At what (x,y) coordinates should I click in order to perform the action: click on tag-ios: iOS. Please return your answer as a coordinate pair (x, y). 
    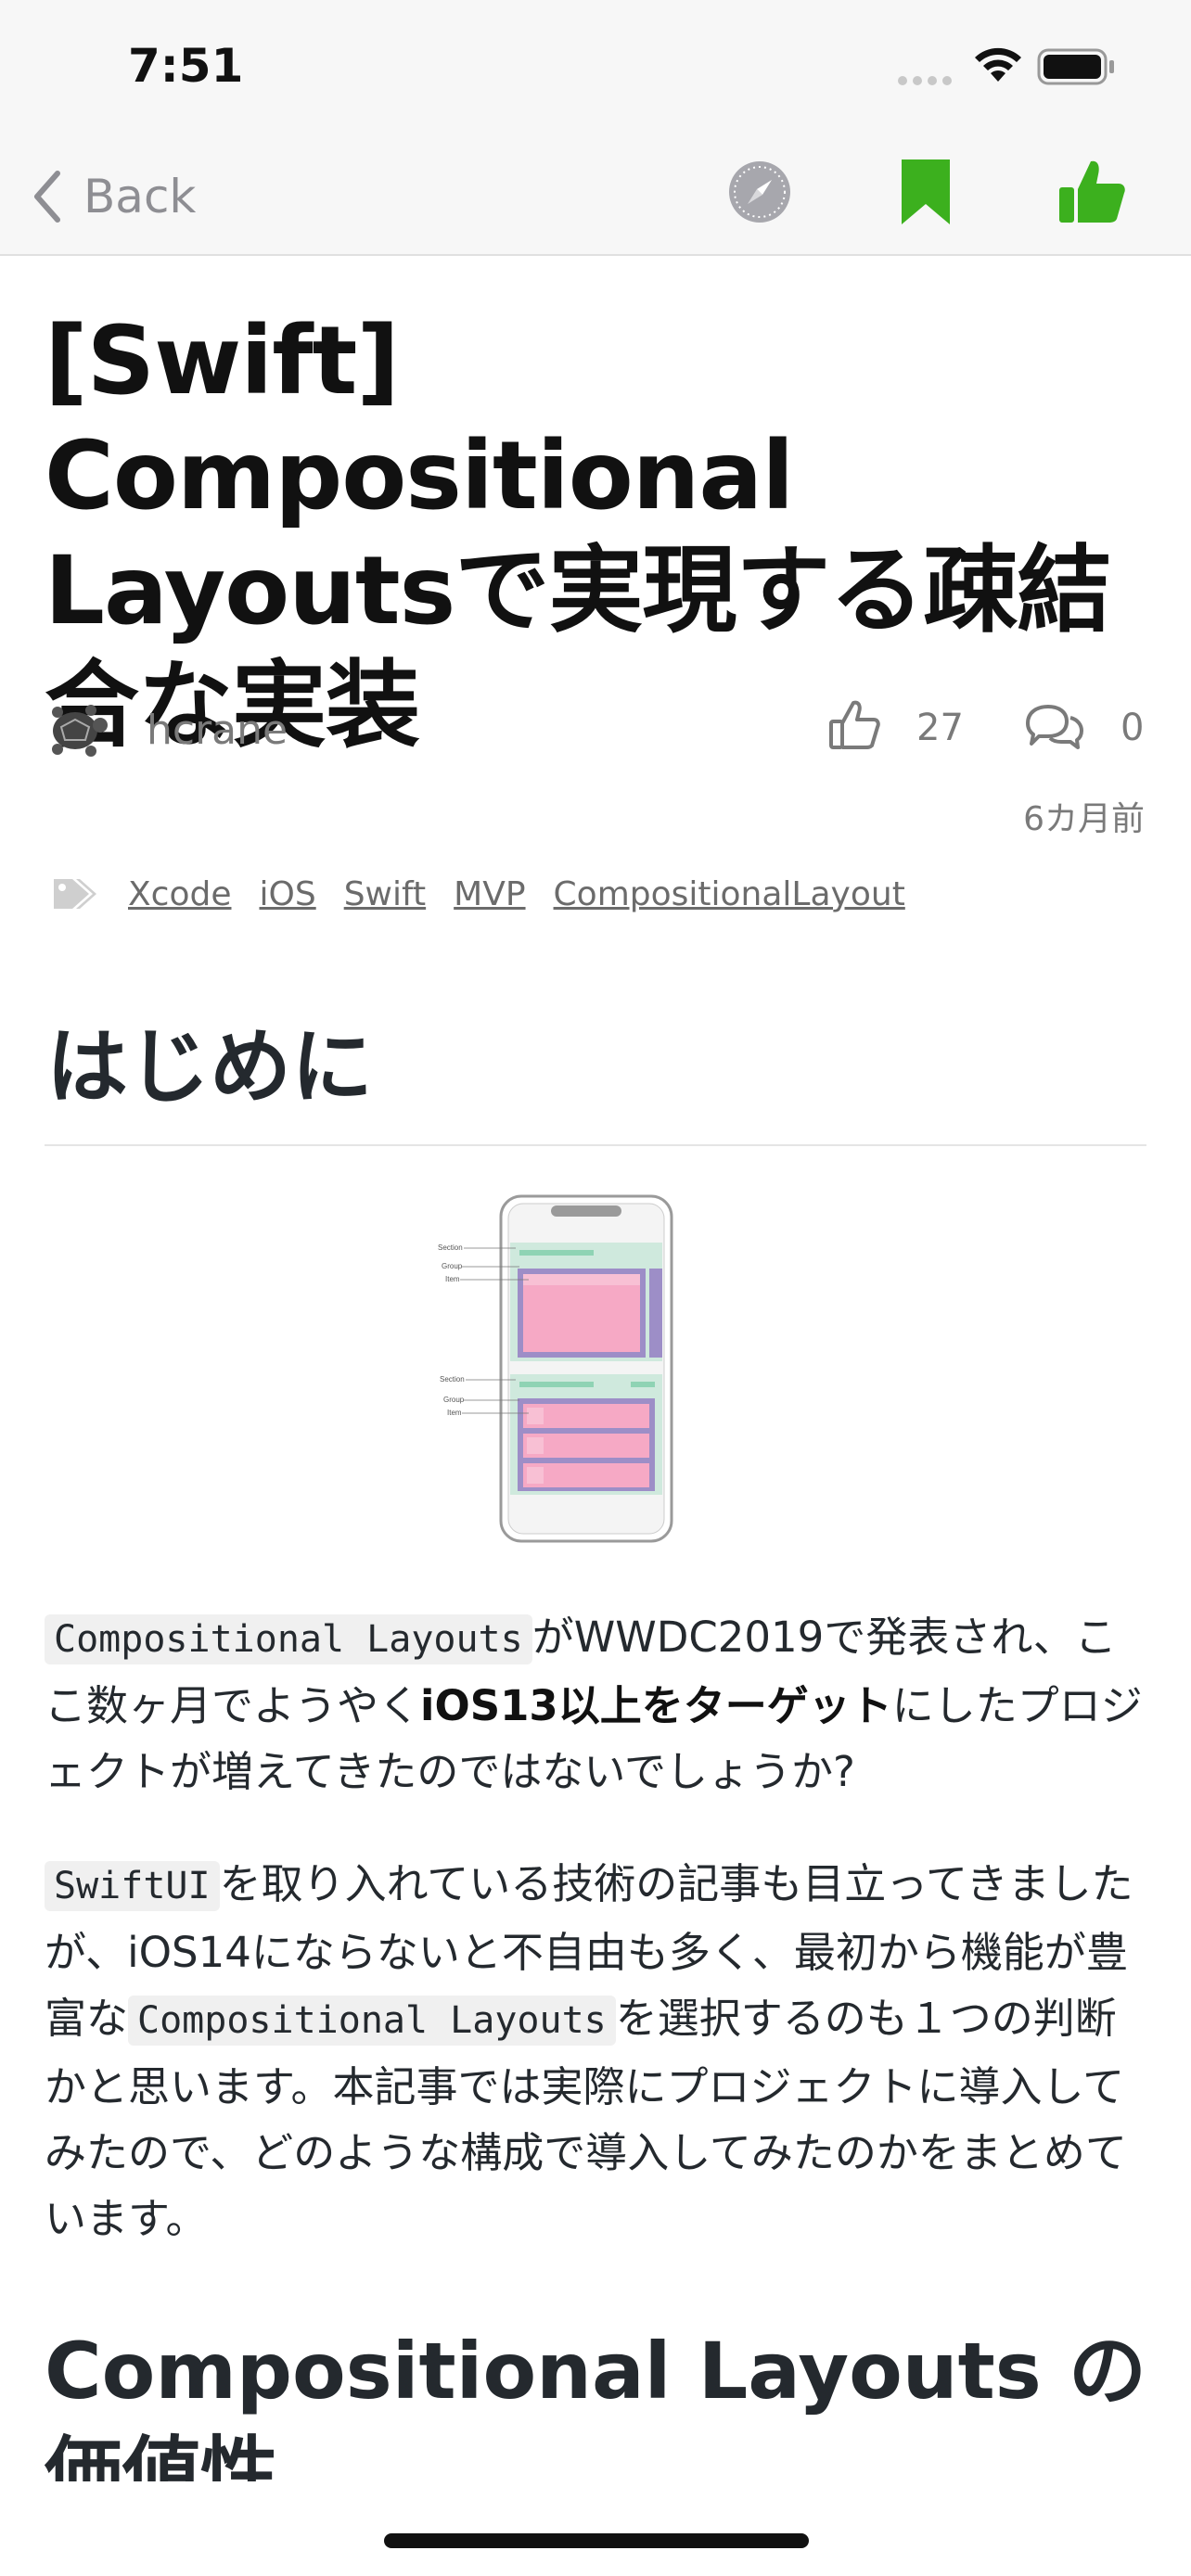
    Looking at the image, I should click on (287, 894).